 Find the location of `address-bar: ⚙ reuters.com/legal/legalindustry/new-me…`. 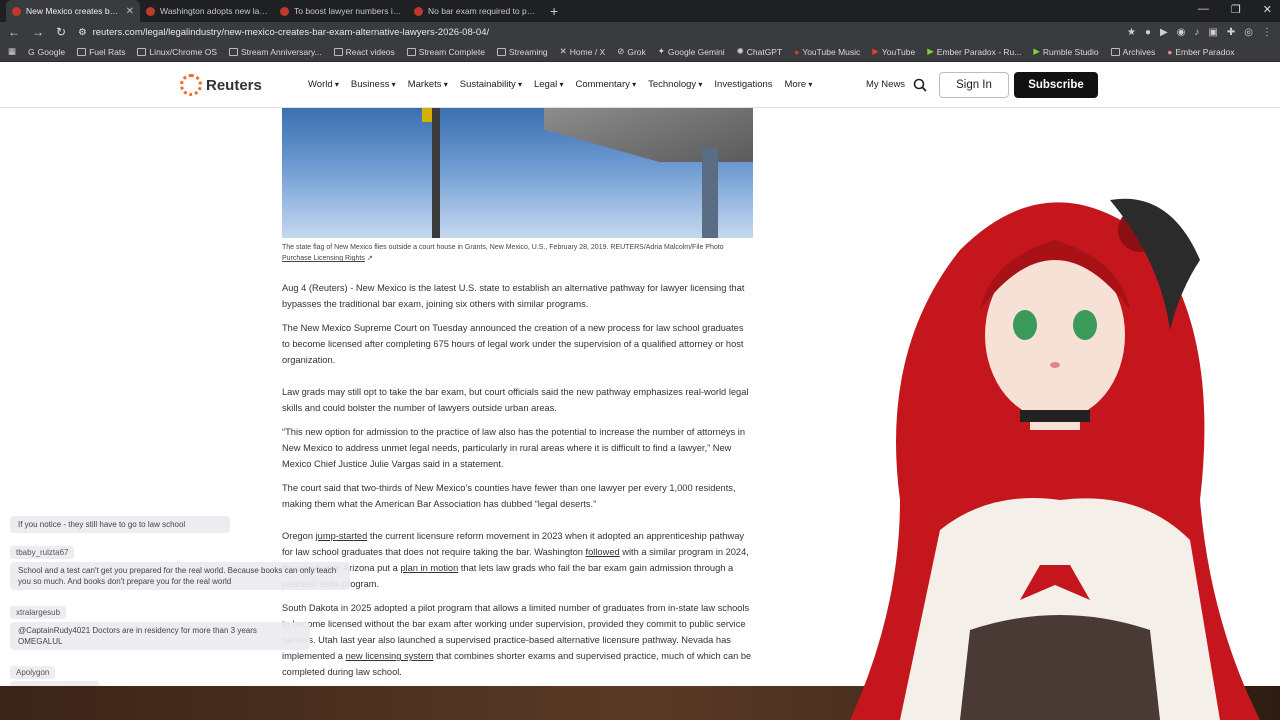

address-bar: ⚙ reuters.com/legal/legalindustry/new-me… is located at coordinates (596, 32).